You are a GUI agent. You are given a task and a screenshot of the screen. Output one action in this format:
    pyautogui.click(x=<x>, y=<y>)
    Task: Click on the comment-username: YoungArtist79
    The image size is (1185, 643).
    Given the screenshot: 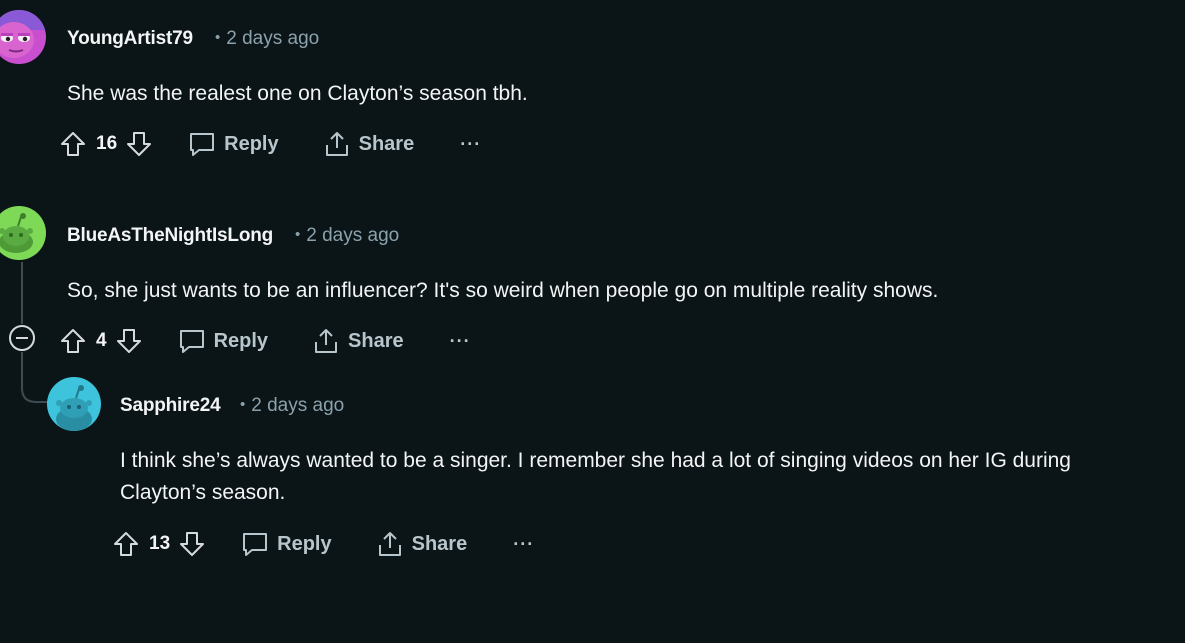 What is the action you would take?
    pyautogui.click(x=130, y=39)
    